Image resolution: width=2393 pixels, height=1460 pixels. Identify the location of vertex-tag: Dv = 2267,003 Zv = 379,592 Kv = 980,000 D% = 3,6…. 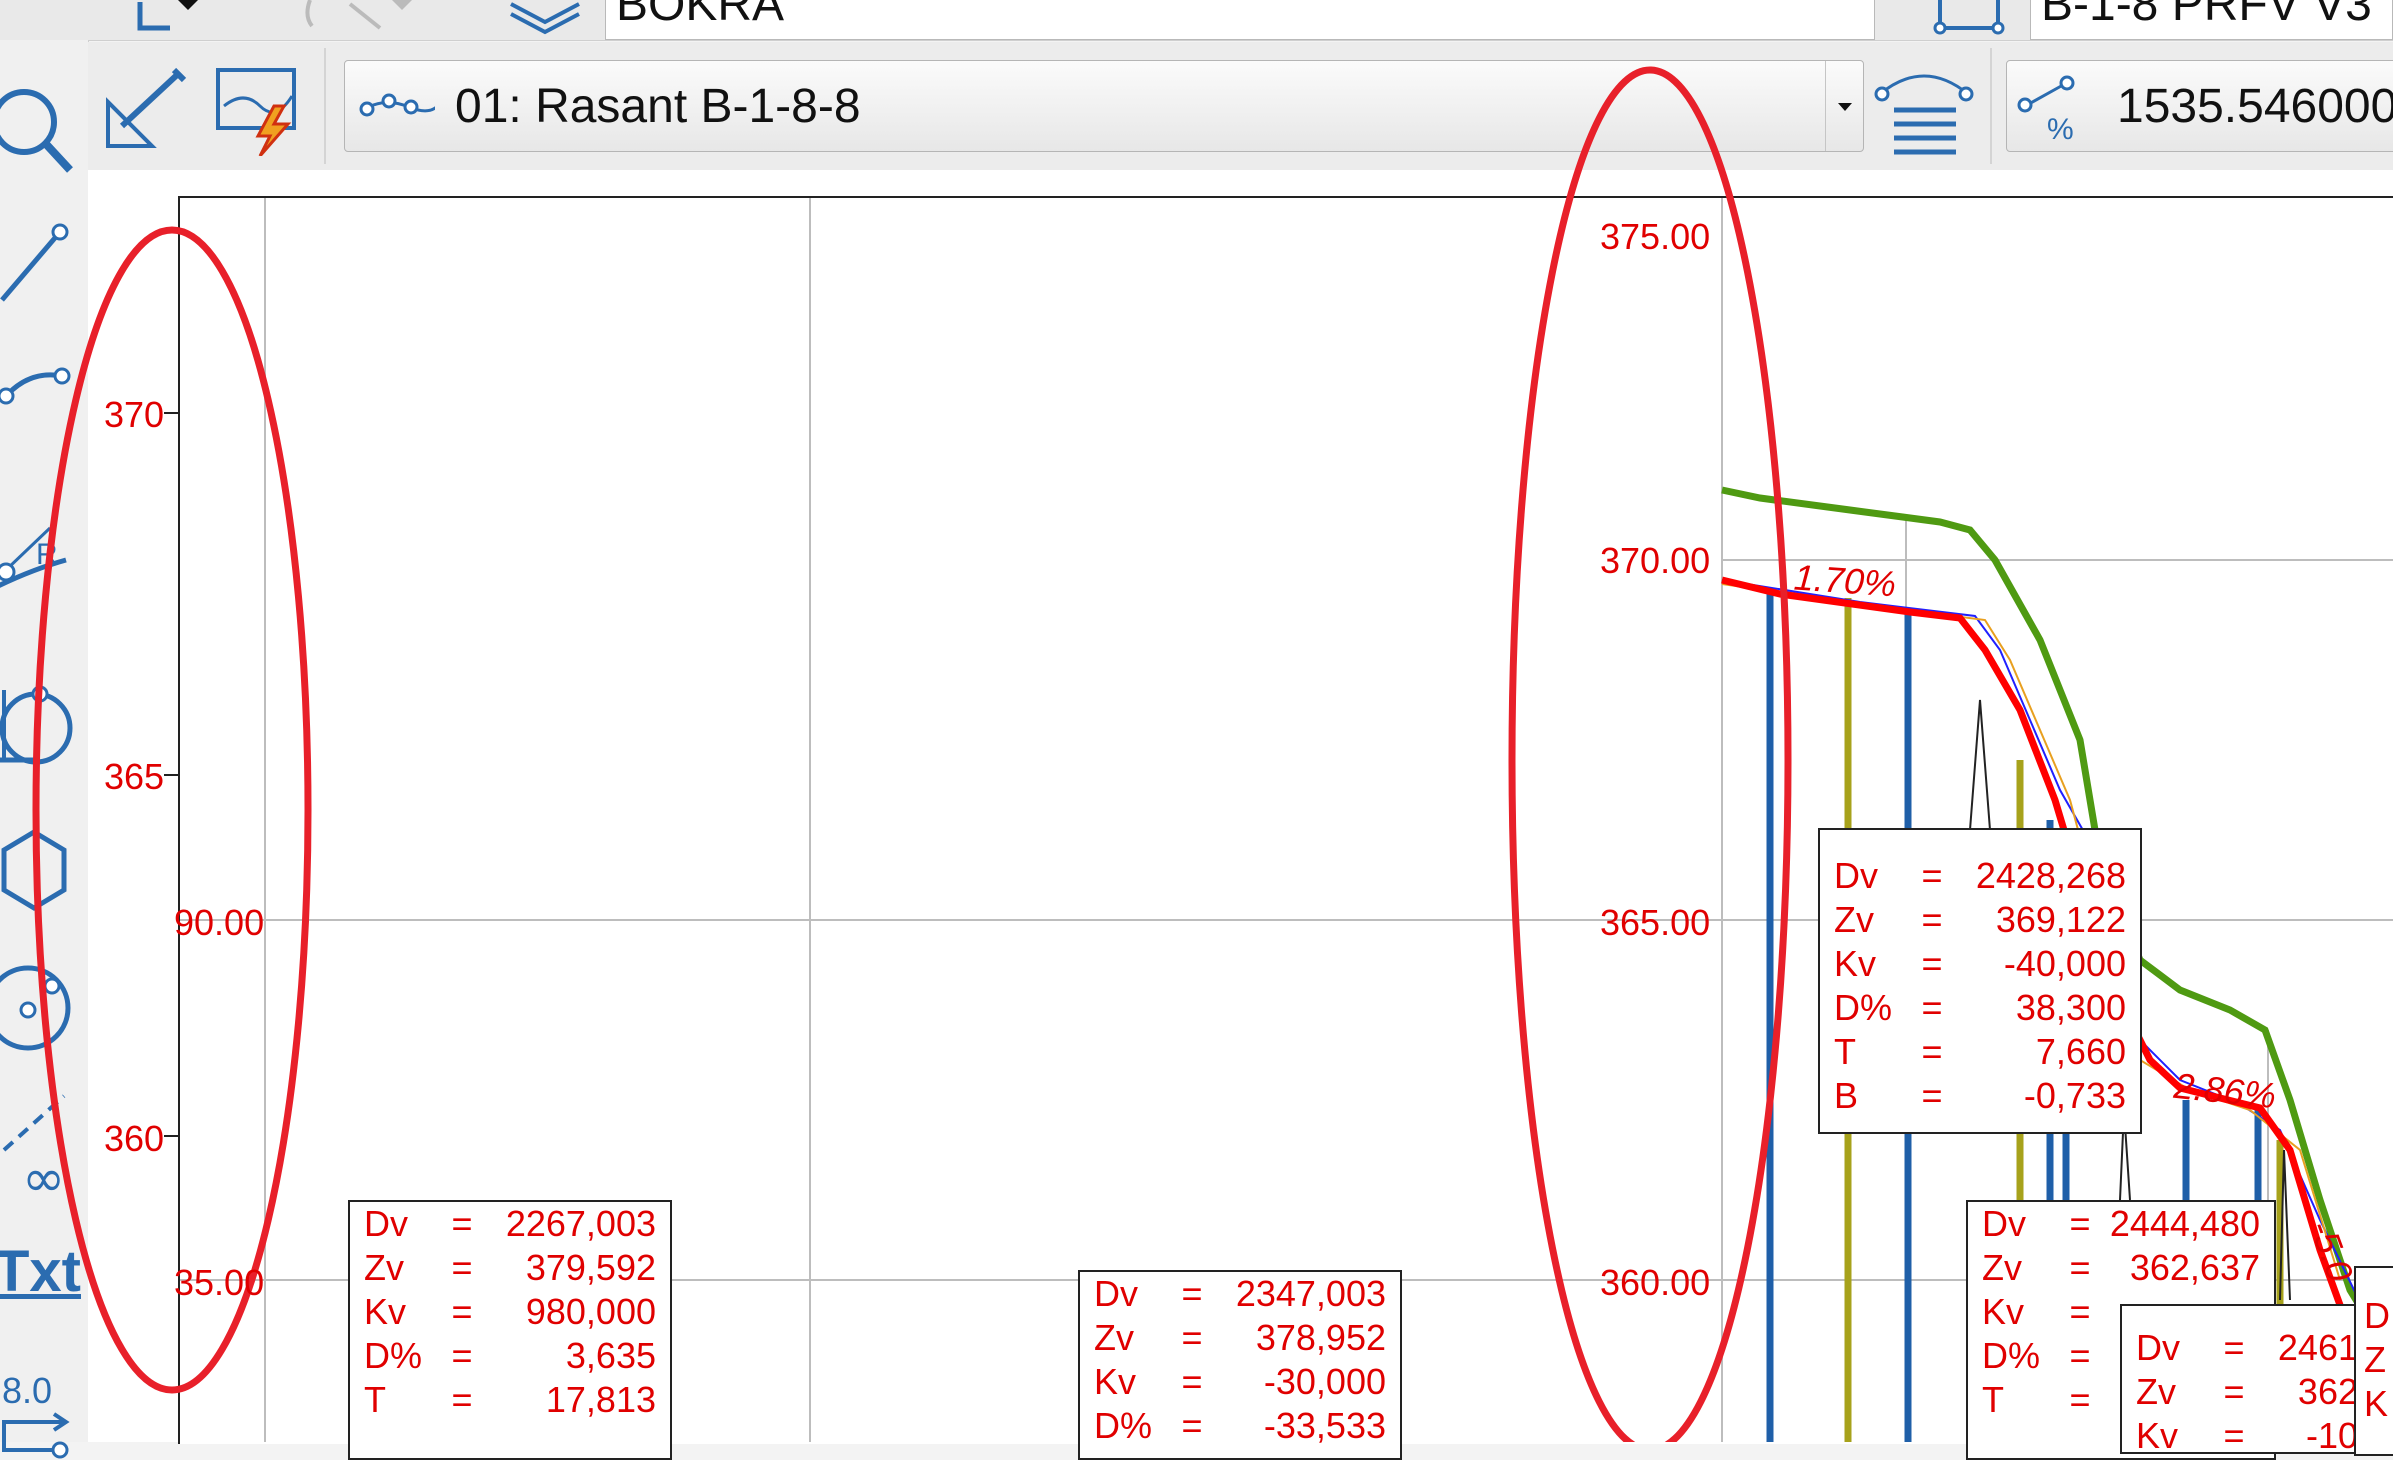
(510, 1330).